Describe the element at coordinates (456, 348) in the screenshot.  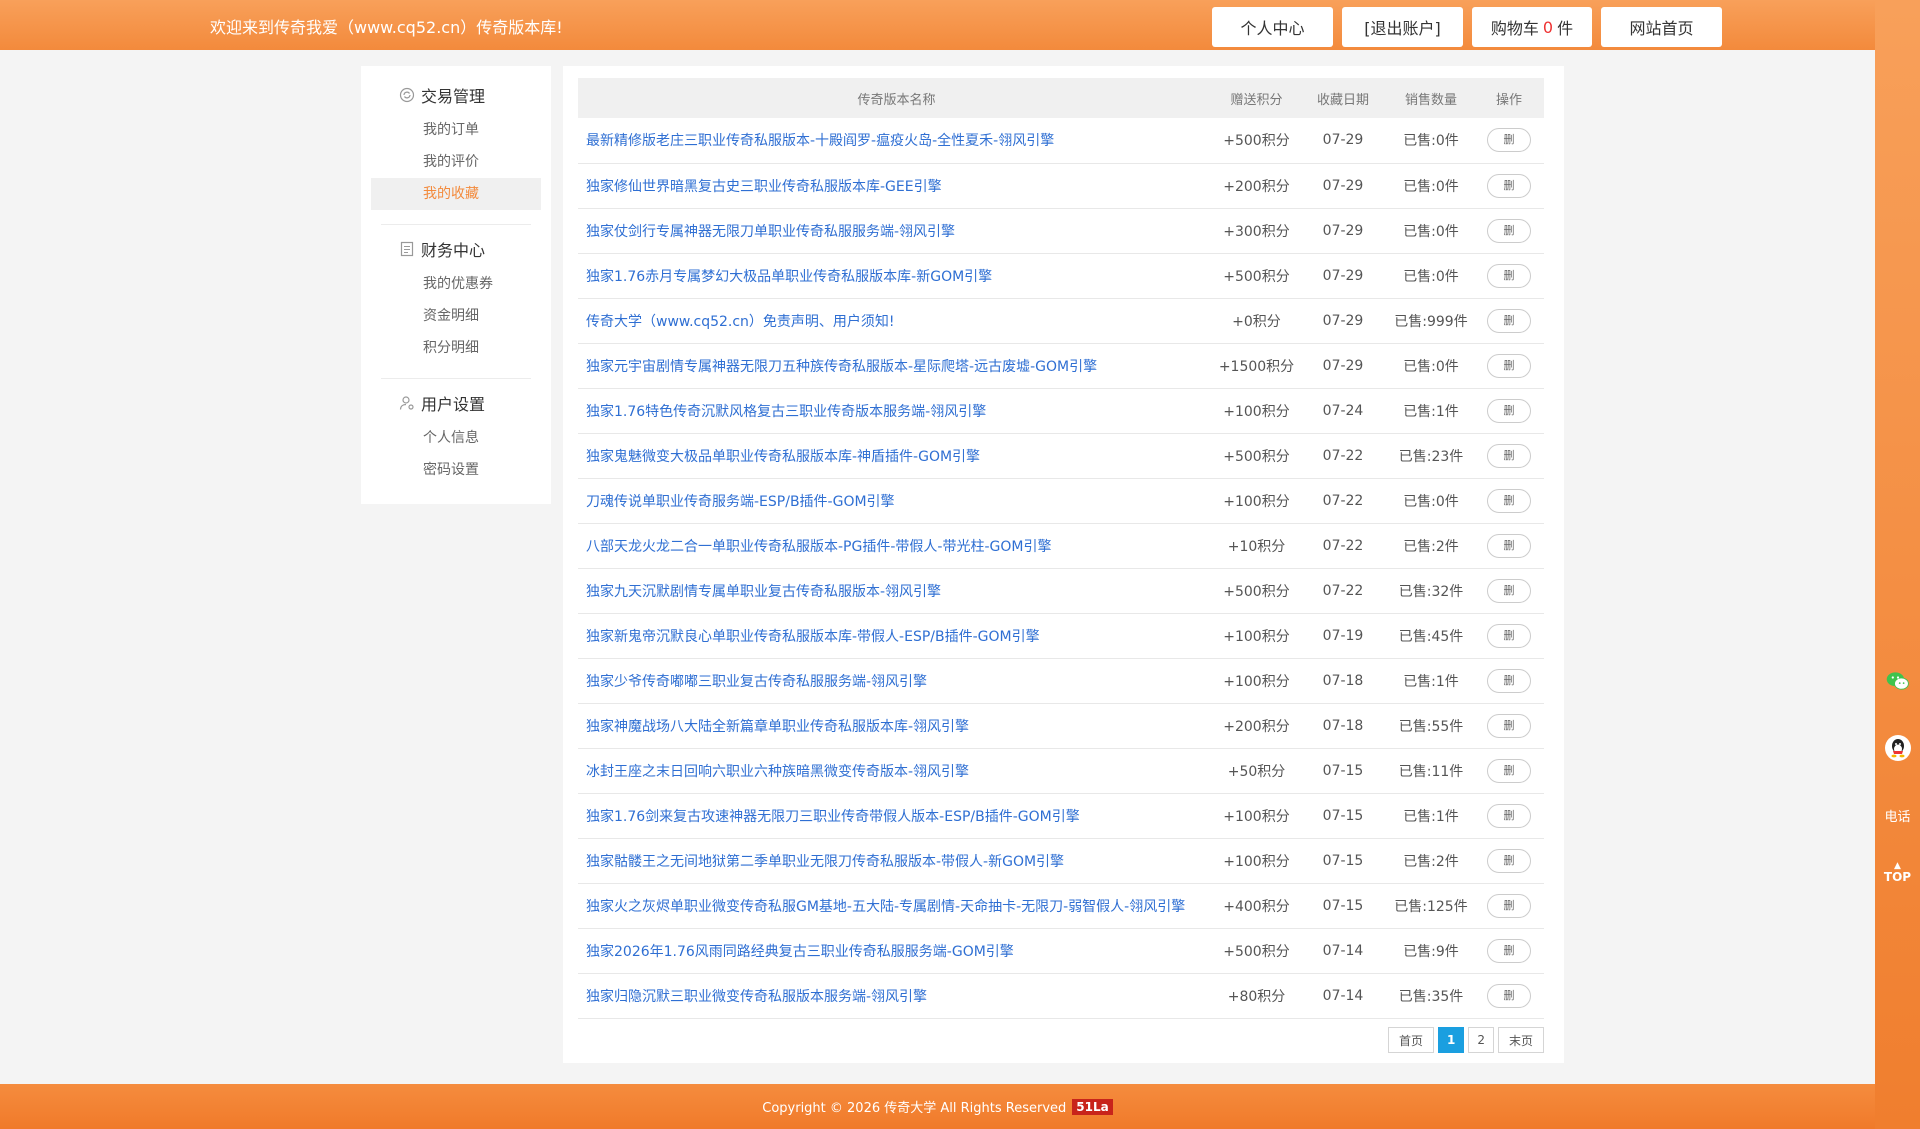
I see `menu-item-points-details: 积分明细` at that location.